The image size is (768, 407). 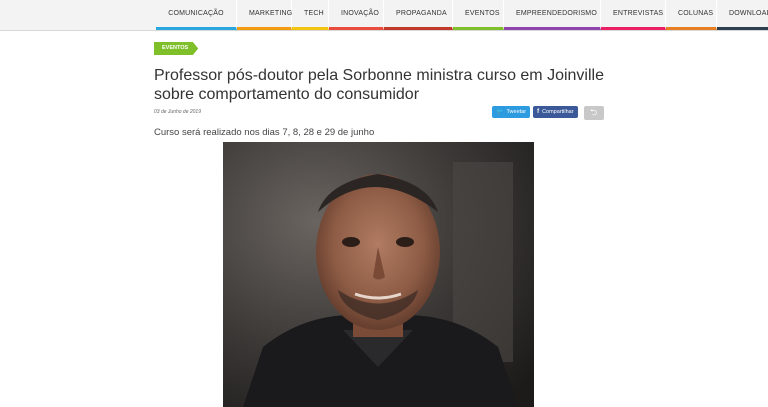 What do you see at coordinates (500, 112) in the screenshot?
I see `twitter-icon: 🐦` at bounding box center [500, 112].